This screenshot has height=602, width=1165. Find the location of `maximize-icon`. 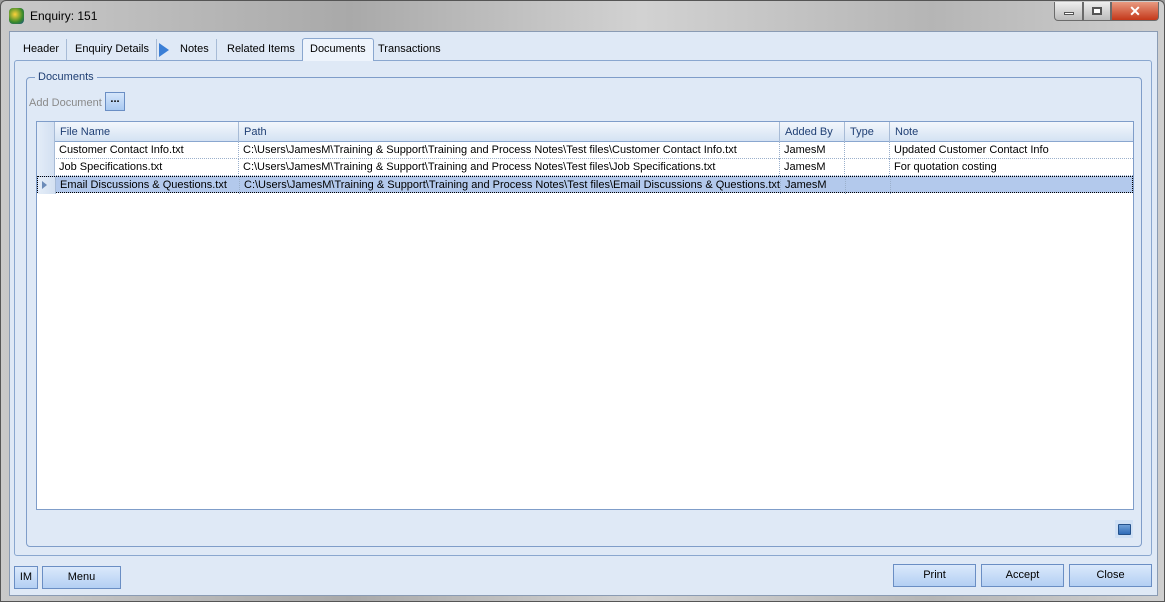

maximize-icon is located at coordinates (1097, 11).